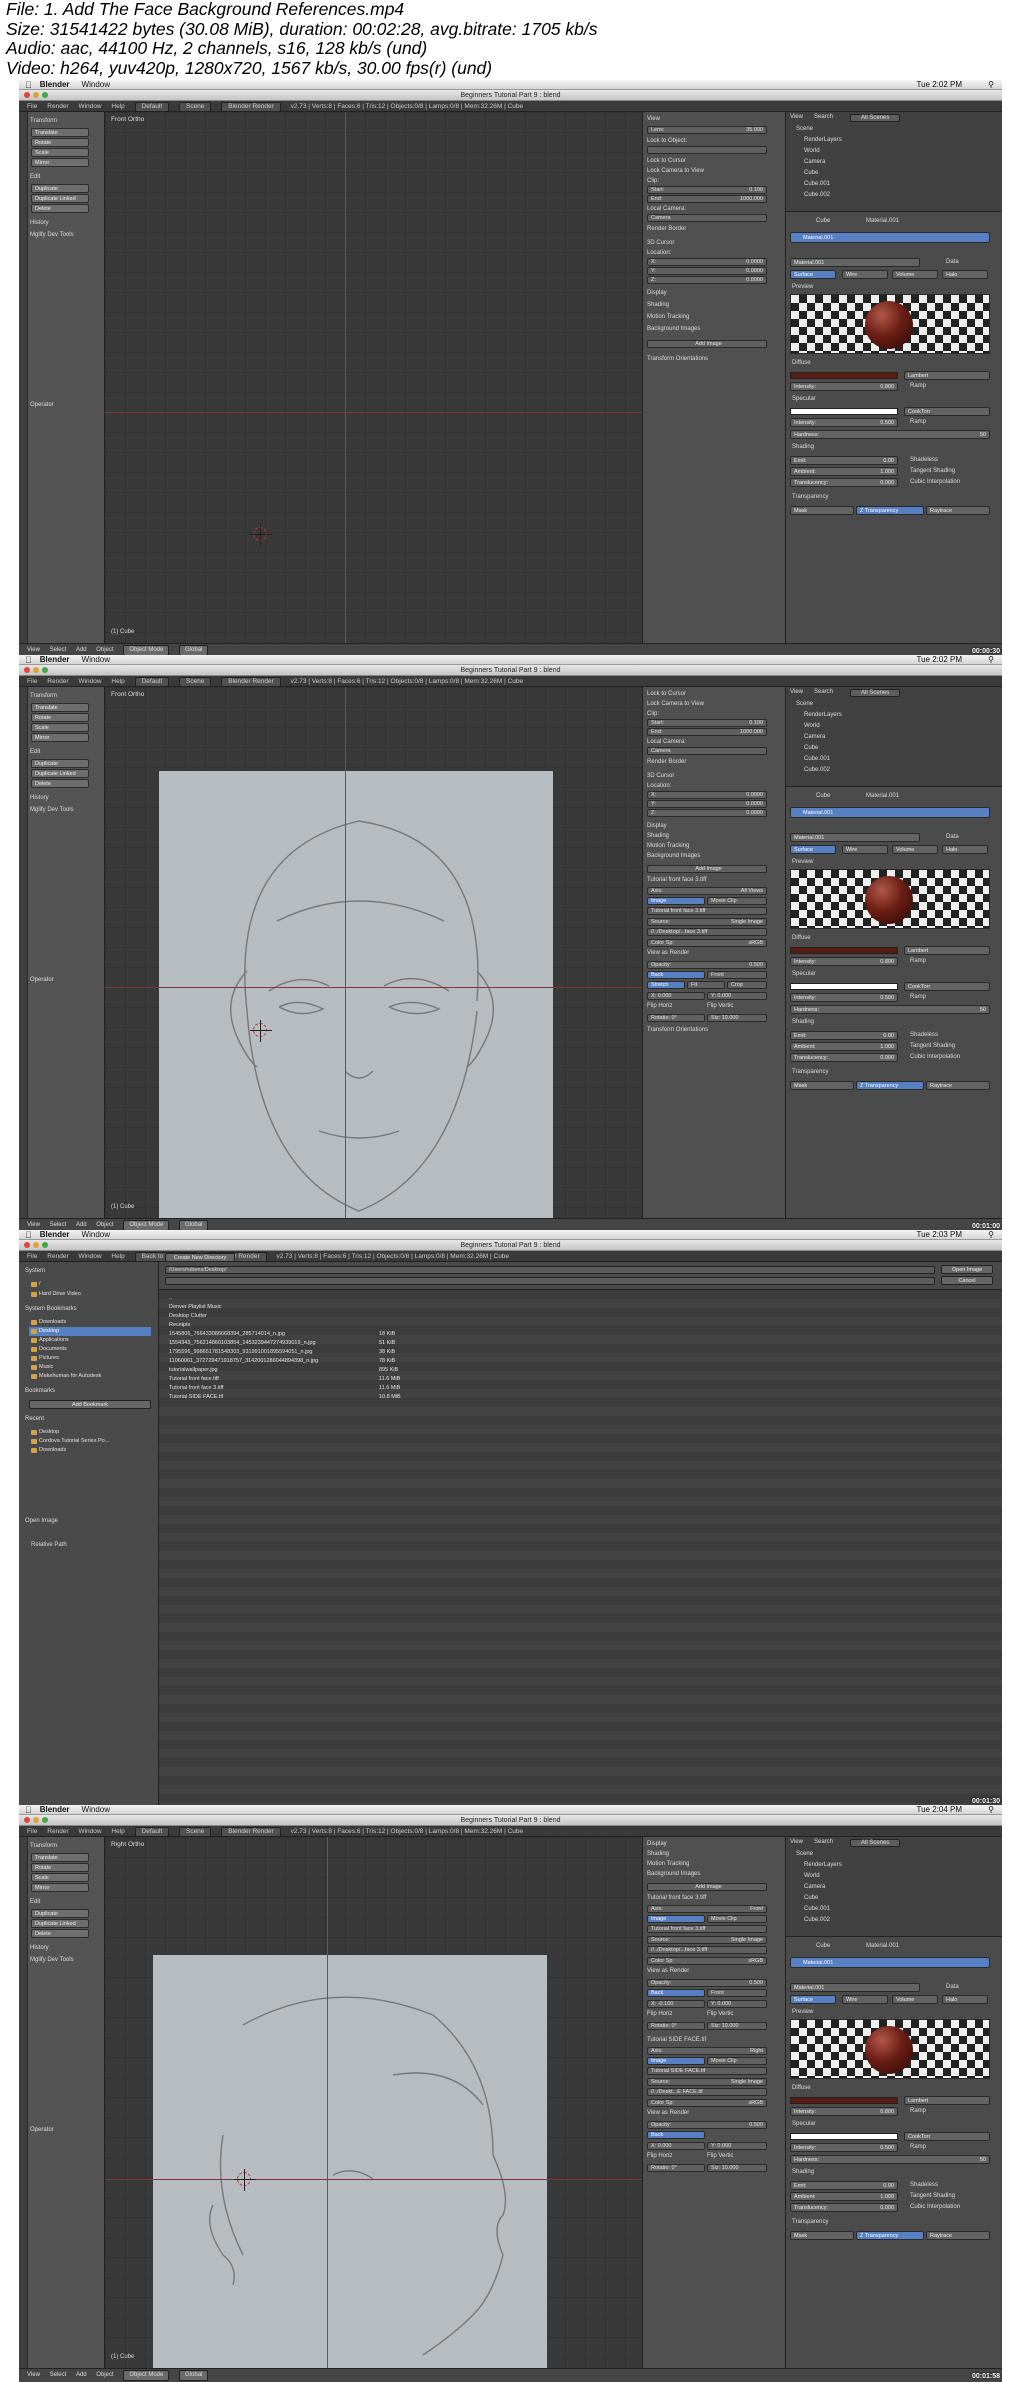 Image resolution: width=1024 pixels, height=2382 pixels. What do you see at coordinates (822, 1085) in the screenshot?
I see `mask-button: Mask` at bounding box center [822, 1085].